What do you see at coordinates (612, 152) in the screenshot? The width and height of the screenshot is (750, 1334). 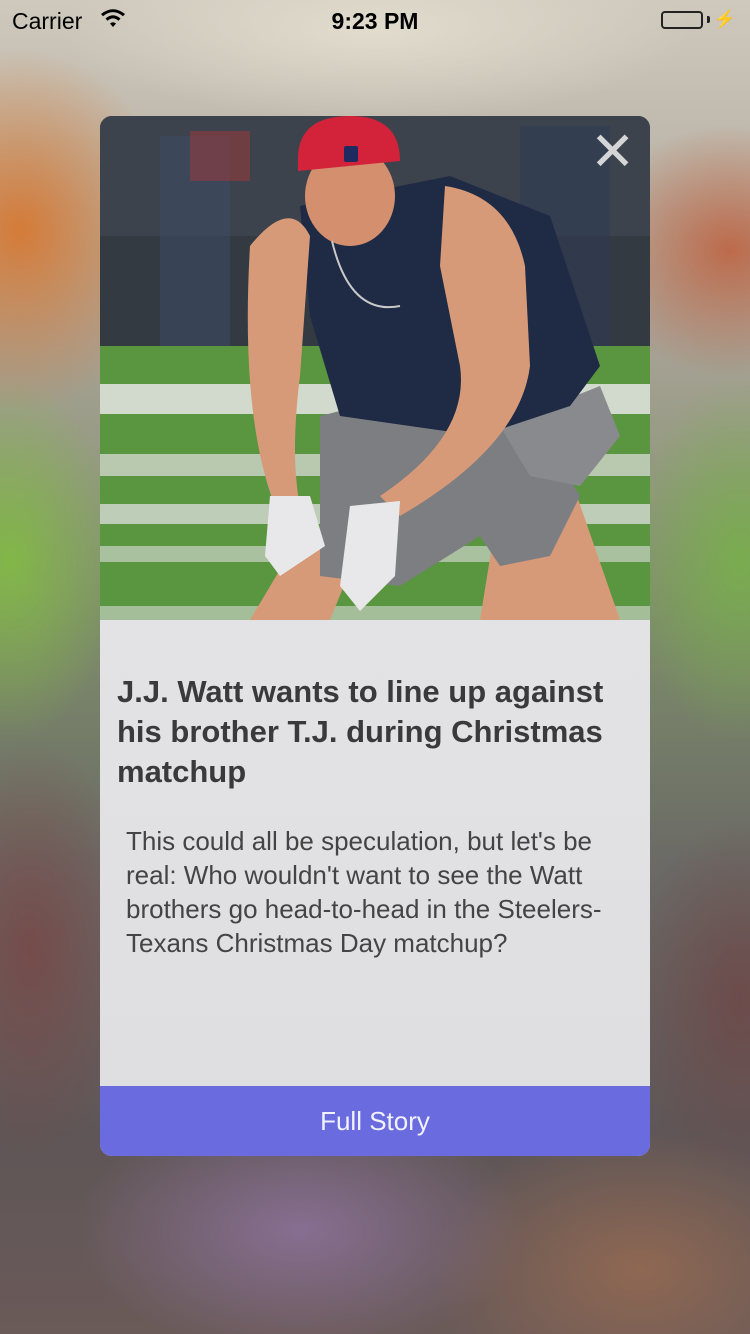 I see `close-icon: ✕` at bounding box center [612, 152].